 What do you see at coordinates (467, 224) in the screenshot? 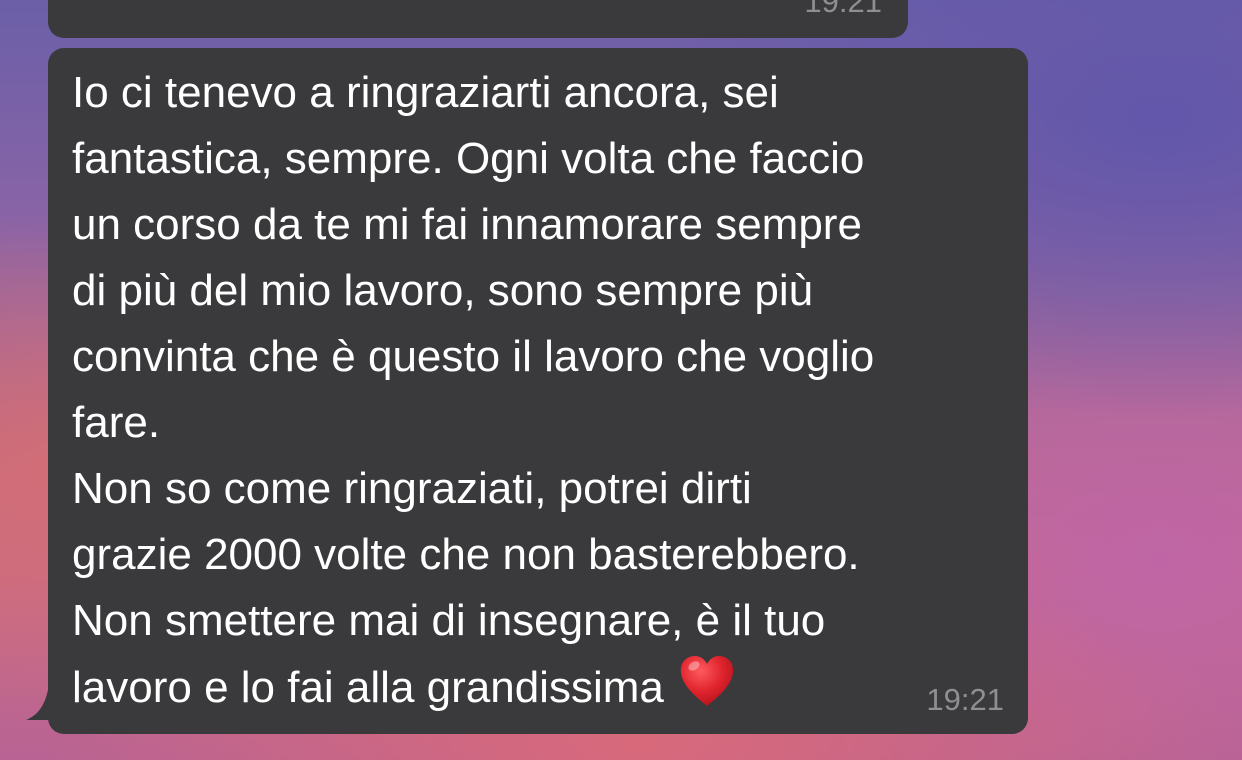
I see `message-line: un corso da te mi fai innamorare sempre` at bounding box center [467, 224].